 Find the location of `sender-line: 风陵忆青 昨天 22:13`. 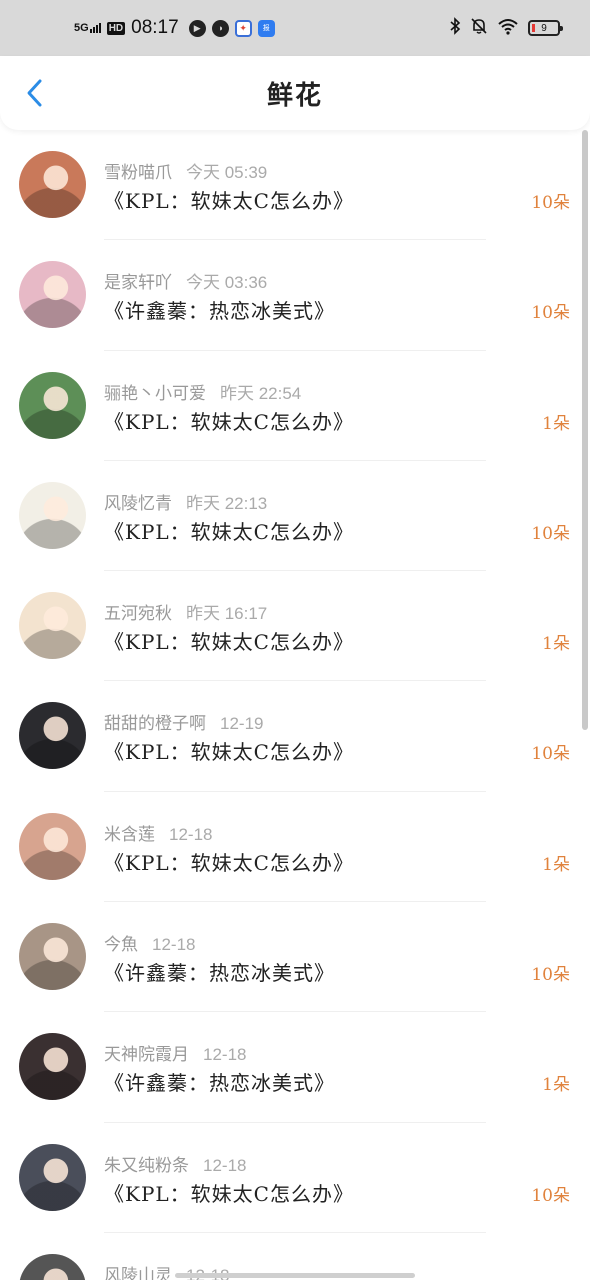

sender-line: 风陵忆青 昨天 22:13 is located at coordinates (185, 501).